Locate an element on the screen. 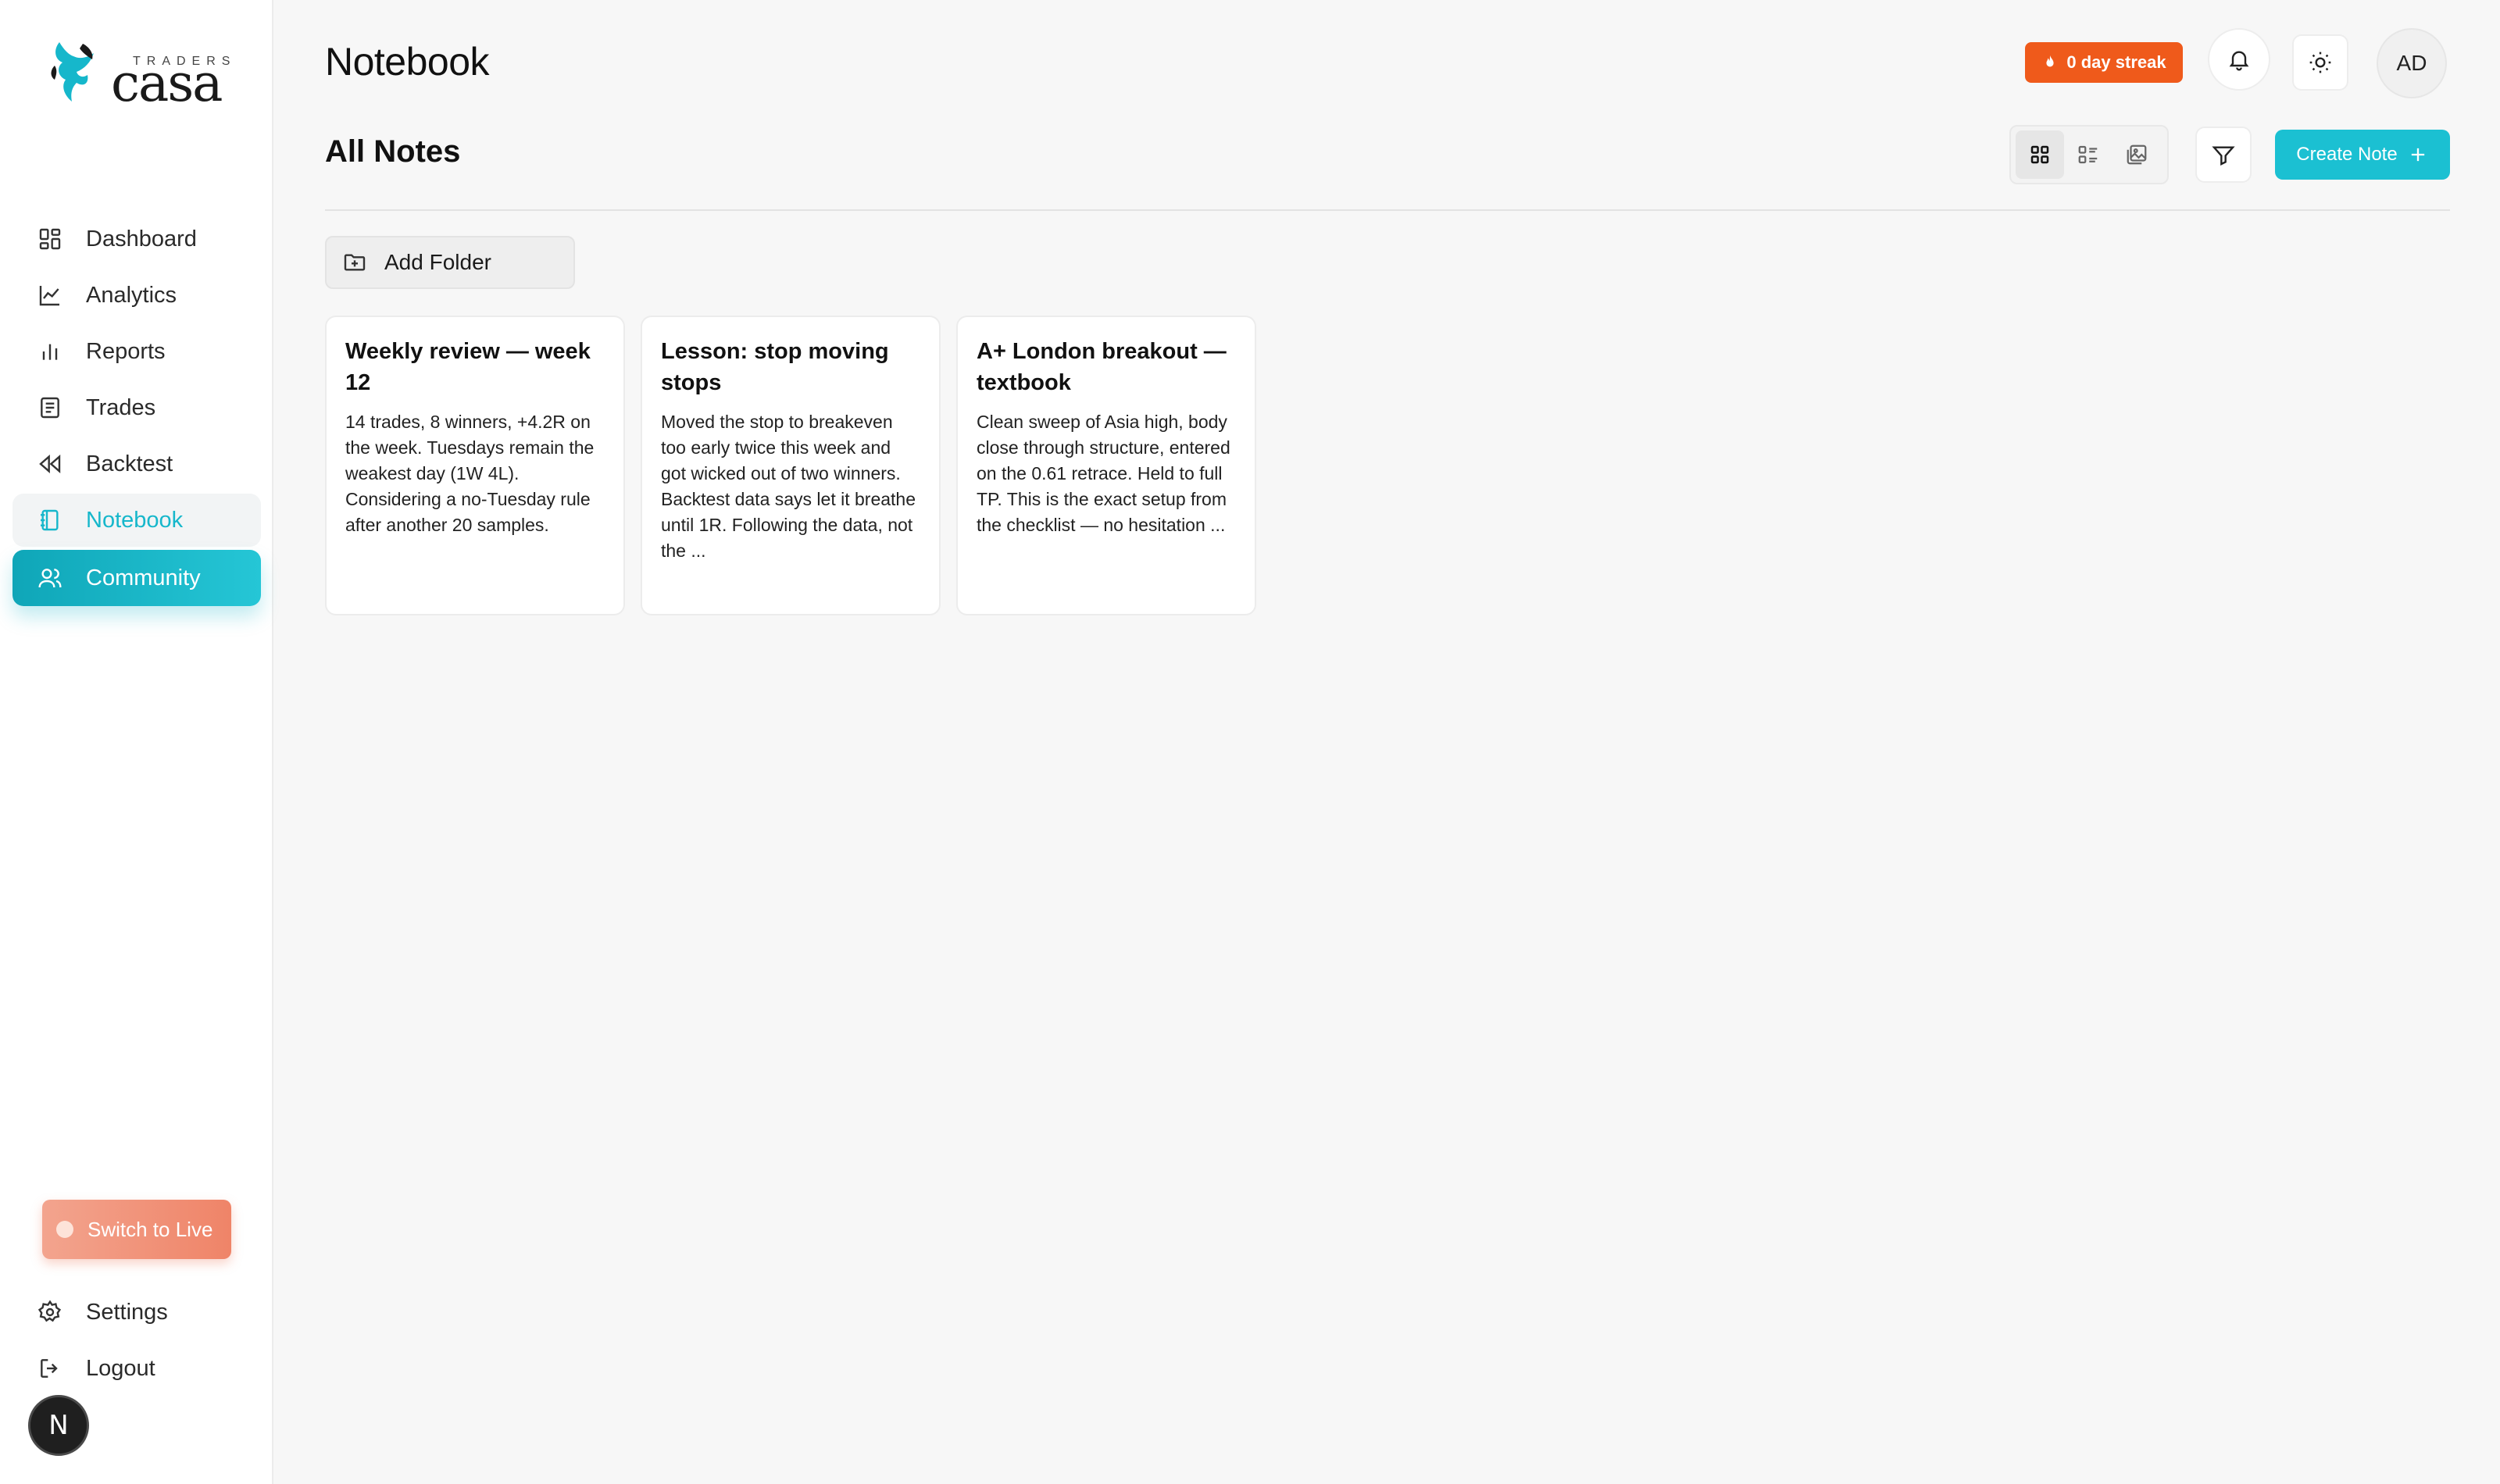 This screenshot has height=1484, width=2500. sidebar-item-analytics: Analytics is located at coordinates (136, 295).